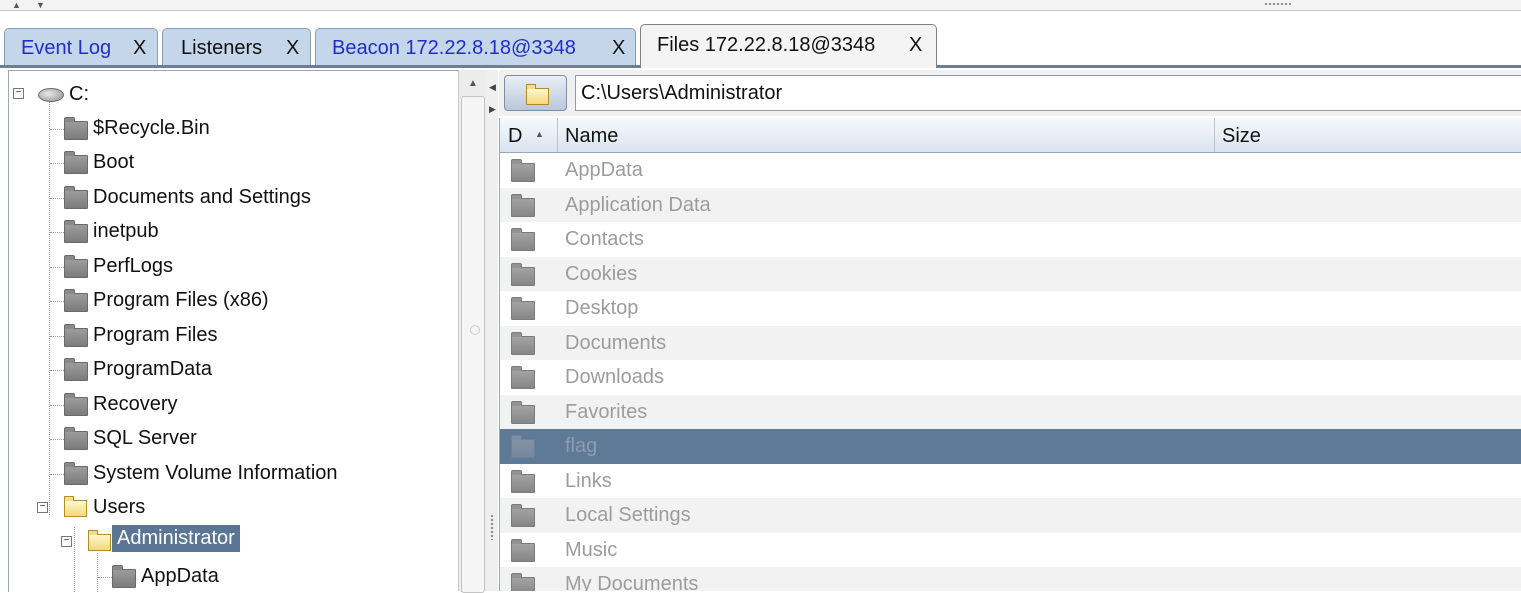 This screenshot has height=593, width=1521. What do you see at coordinates (1010, 550) in the screenshot?
I see `table-row: Music` at bounding box center [1010, 550].